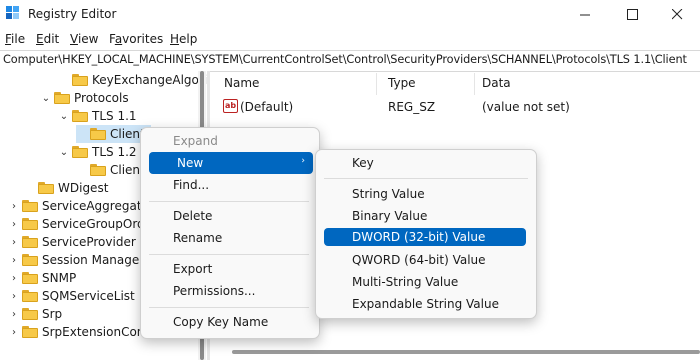  What do you see at coordinates (74, 39) in the screenshot?
I see `menu-view-accel: V` at bounding box center [74, 39].